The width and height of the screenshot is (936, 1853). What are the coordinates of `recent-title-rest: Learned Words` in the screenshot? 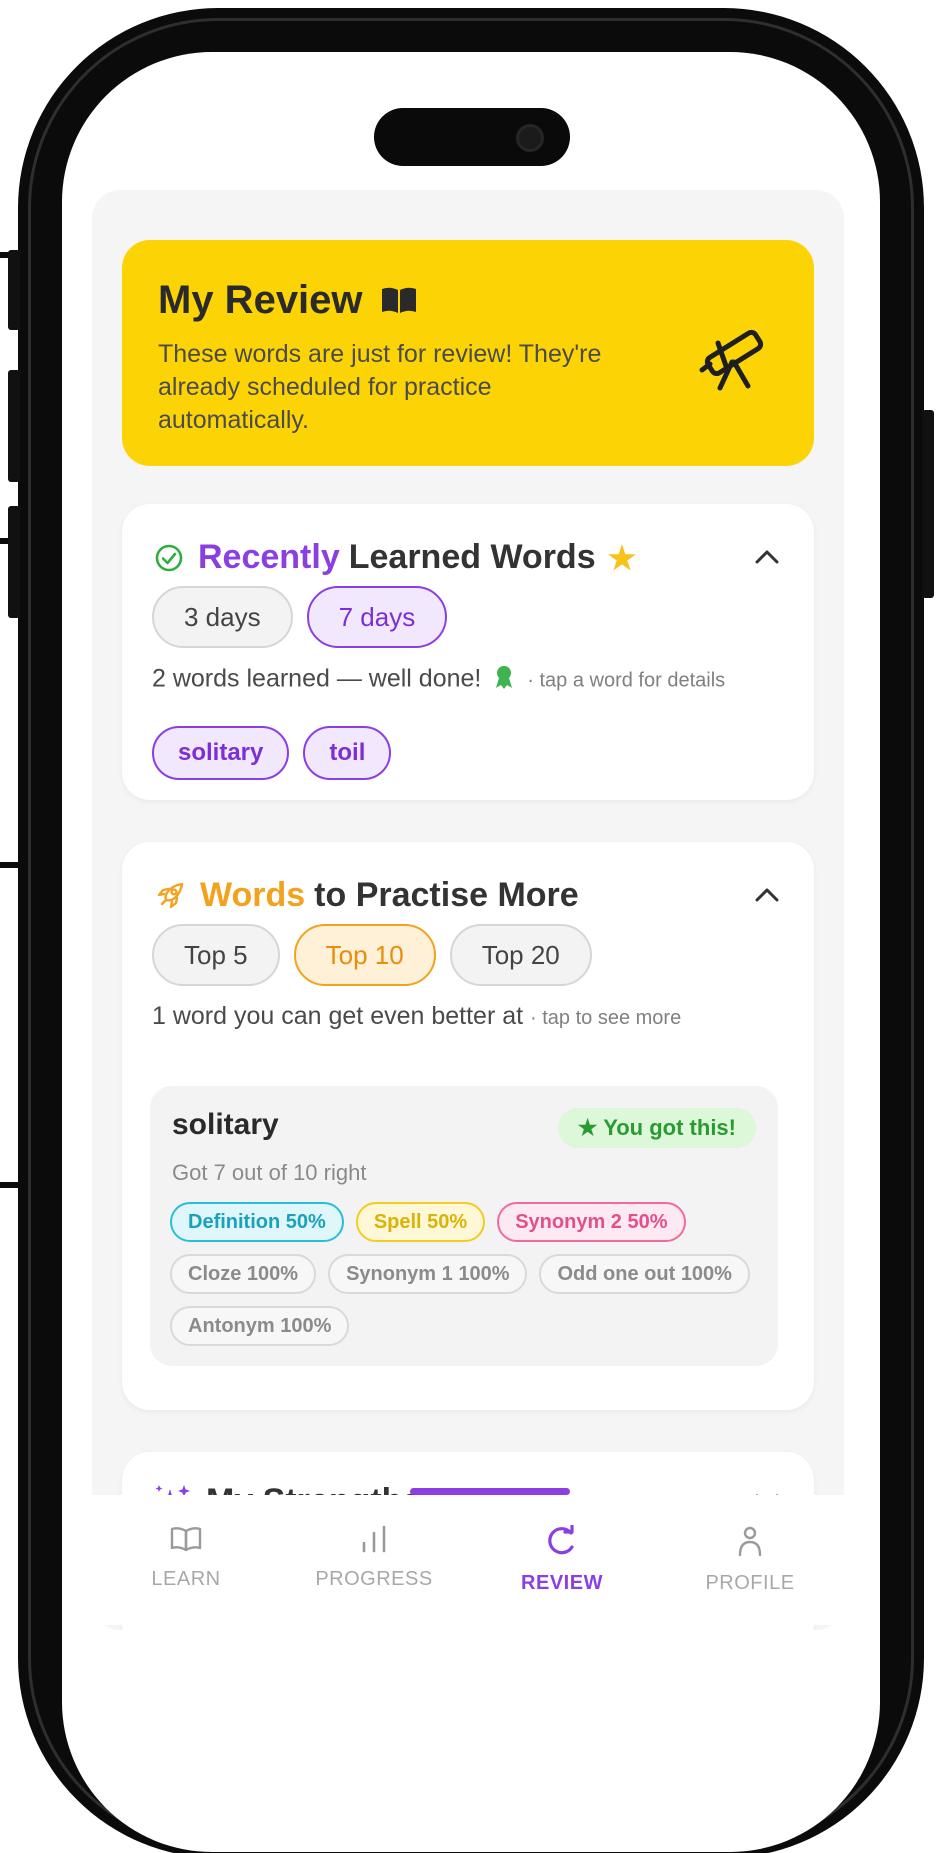 It's located at (472, 557).